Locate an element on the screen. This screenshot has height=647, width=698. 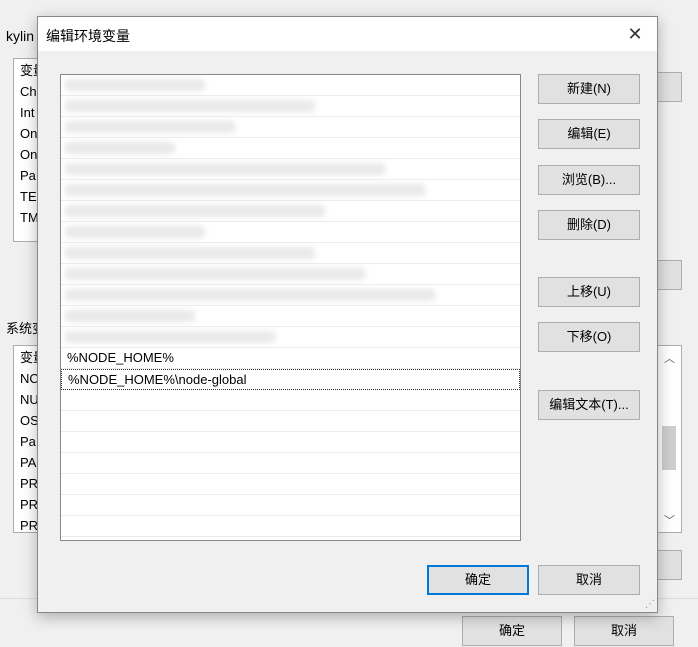
list-item: OS is located at coordinates (29, 421).